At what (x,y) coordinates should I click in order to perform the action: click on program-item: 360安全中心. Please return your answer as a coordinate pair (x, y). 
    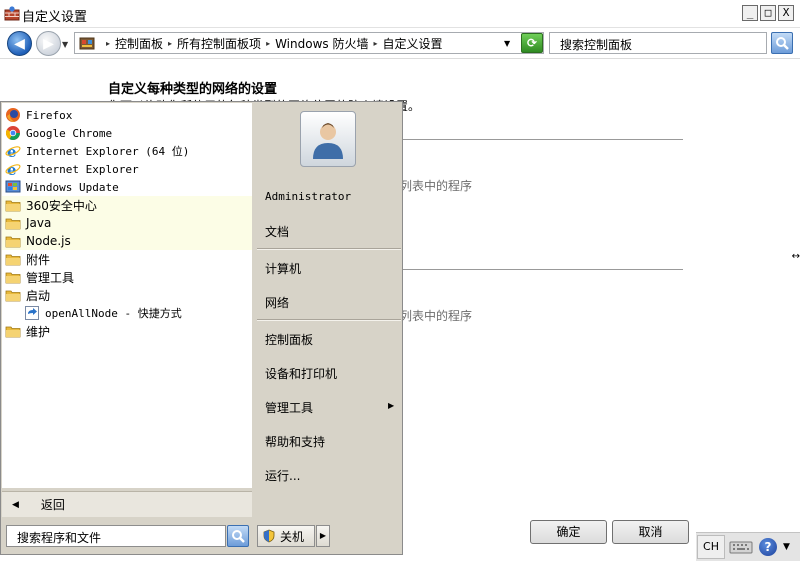
    Looking at the image, I should click on (127, 205).